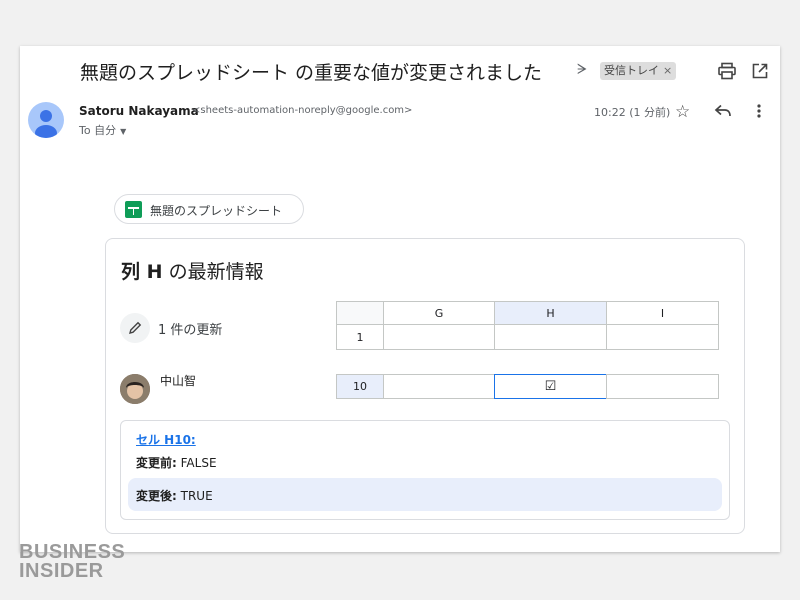 Image resolution: width=800 pixels, height=600 pixels. I want to click on after-value: TRUE, so click(194, 496).